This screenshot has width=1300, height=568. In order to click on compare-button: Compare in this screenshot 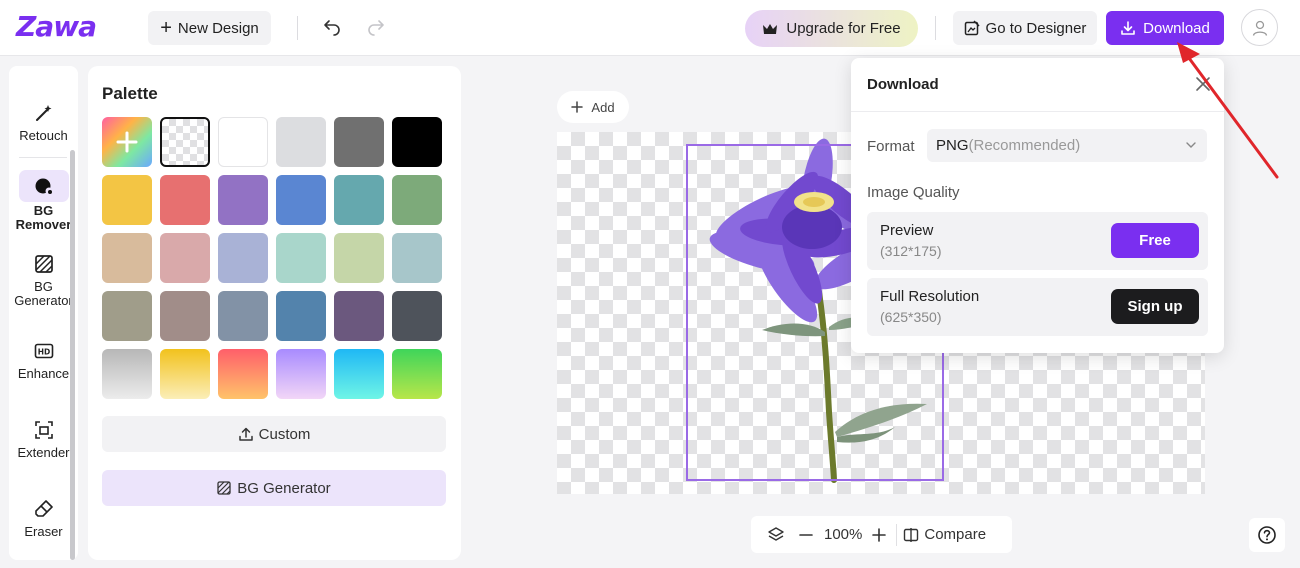, I will do `click(944, 534)`.